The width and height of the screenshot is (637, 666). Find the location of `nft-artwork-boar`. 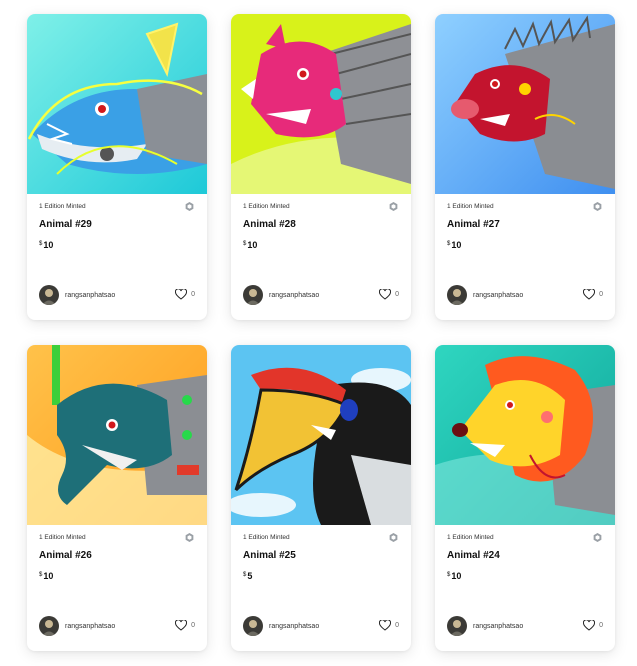

nft-artwork-boar is located at coordinates (525, 104).